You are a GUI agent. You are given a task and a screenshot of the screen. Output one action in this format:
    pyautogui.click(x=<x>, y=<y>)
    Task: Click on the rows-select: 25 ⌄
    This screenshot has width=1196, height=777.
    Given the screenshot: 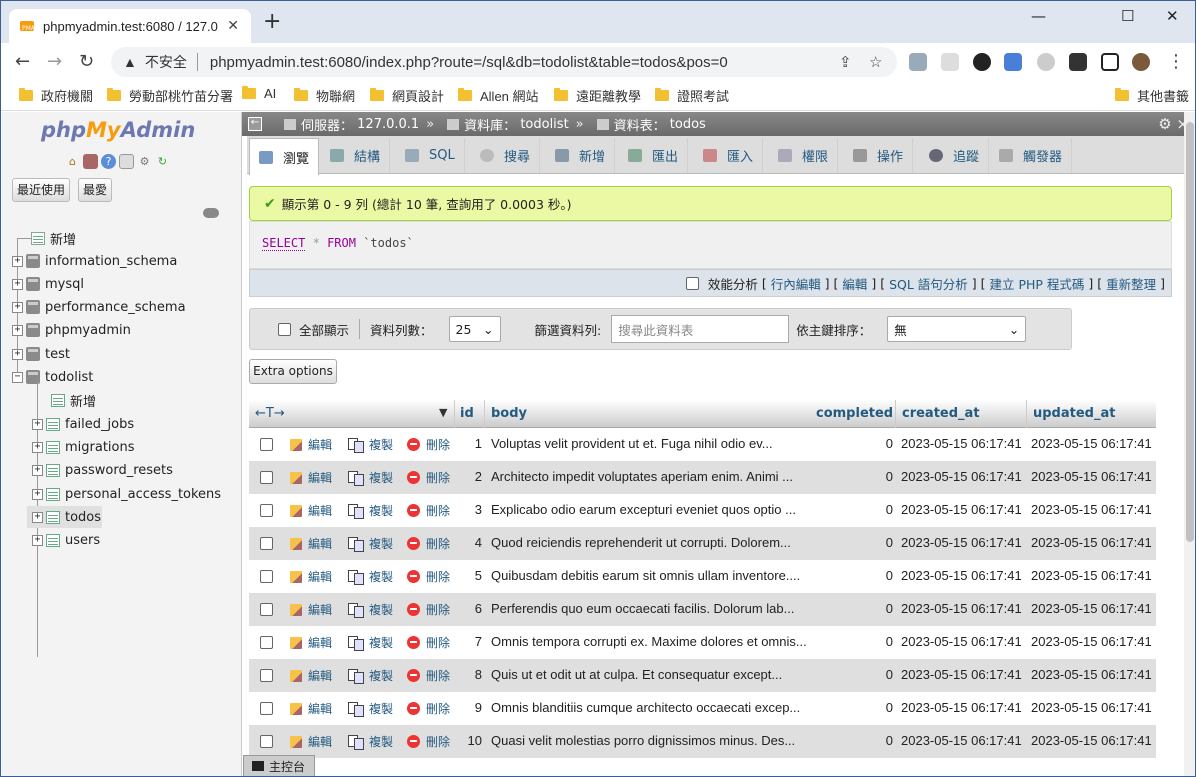 What is the action you would take?
    pyautogui.click(x=474, y=329)
    